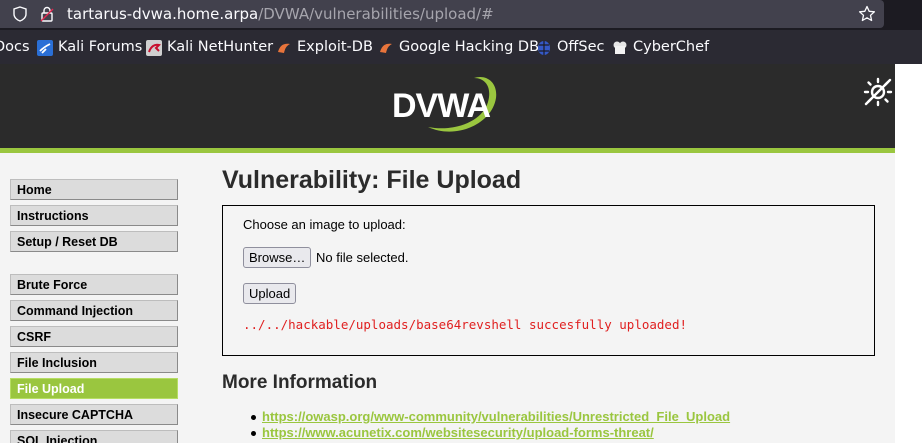 This screenshot has width=922, height=443. What do you see at coordinates (447, 150) in the screenshot?
I see `header-accent-bar` at bounding box center [447, 150].